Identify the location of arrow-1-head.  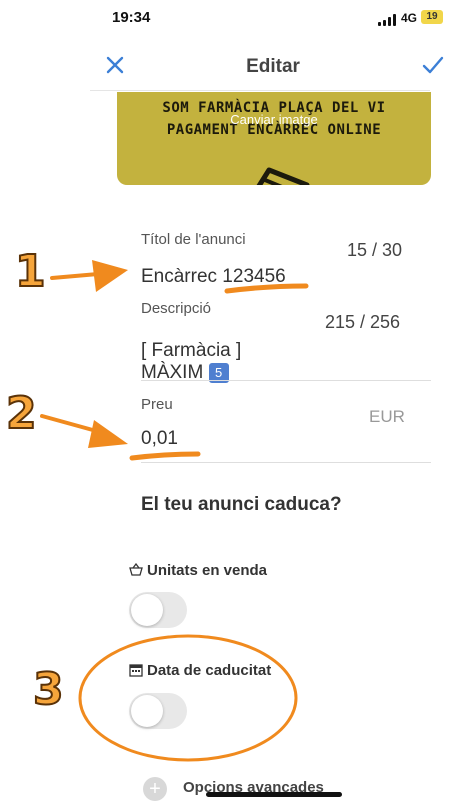
(110, 276).